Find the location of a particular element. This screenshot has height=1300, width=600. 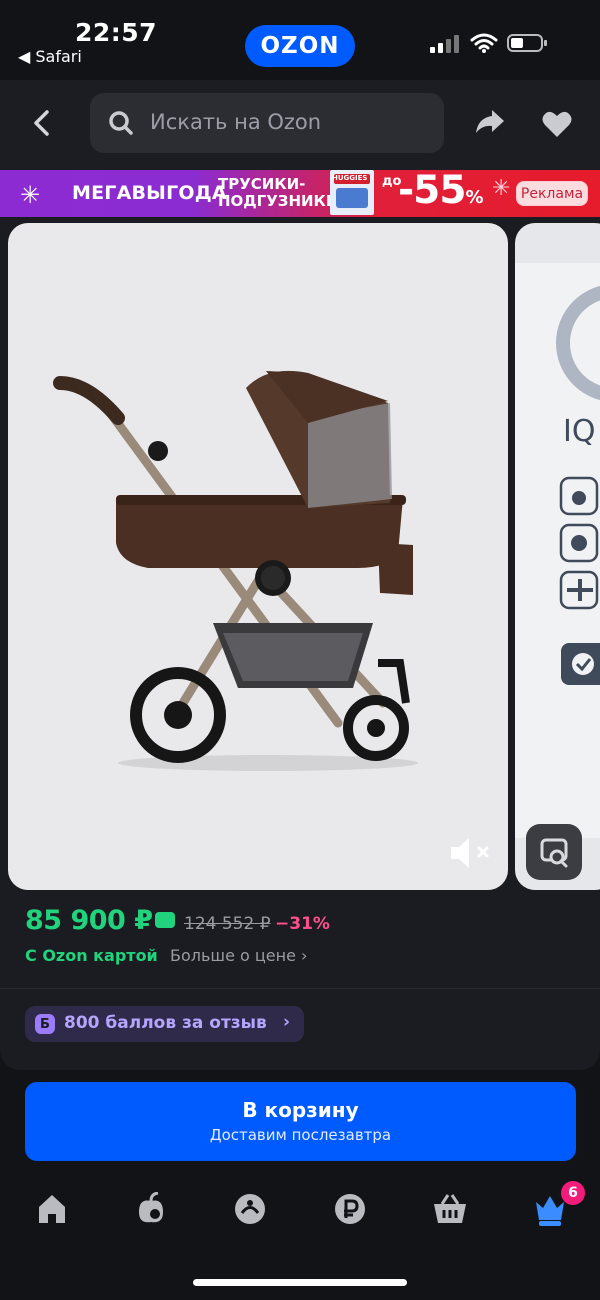

home-icon is located at coordinates (52, 1209).